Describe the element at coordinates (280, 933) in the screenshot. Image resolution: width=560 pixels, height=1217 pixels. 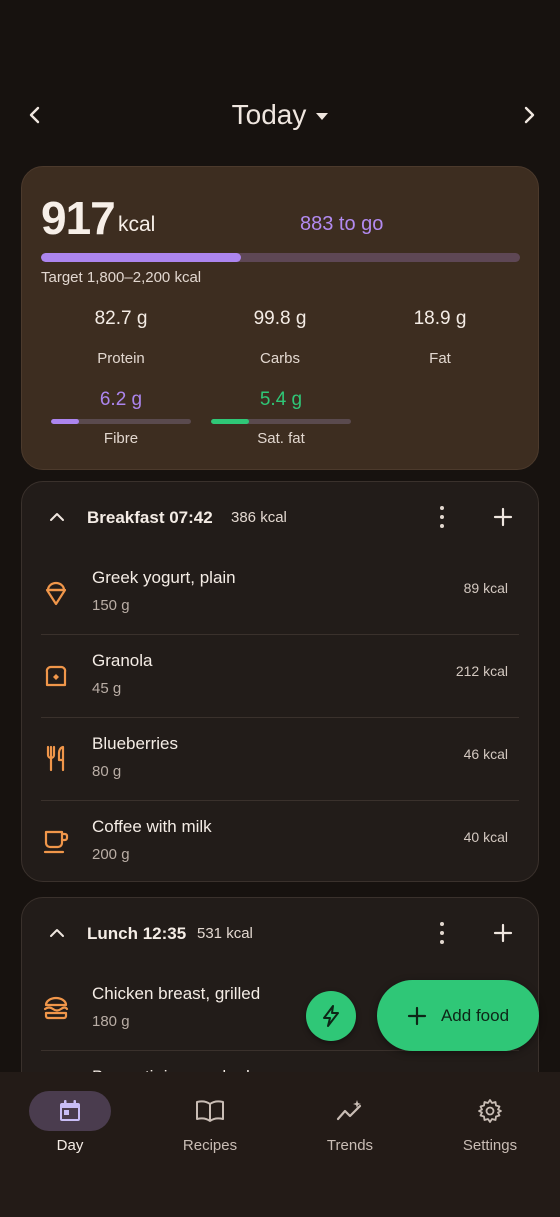
I see `meal-header: Lunch 12:35 531 kcal` at that location.